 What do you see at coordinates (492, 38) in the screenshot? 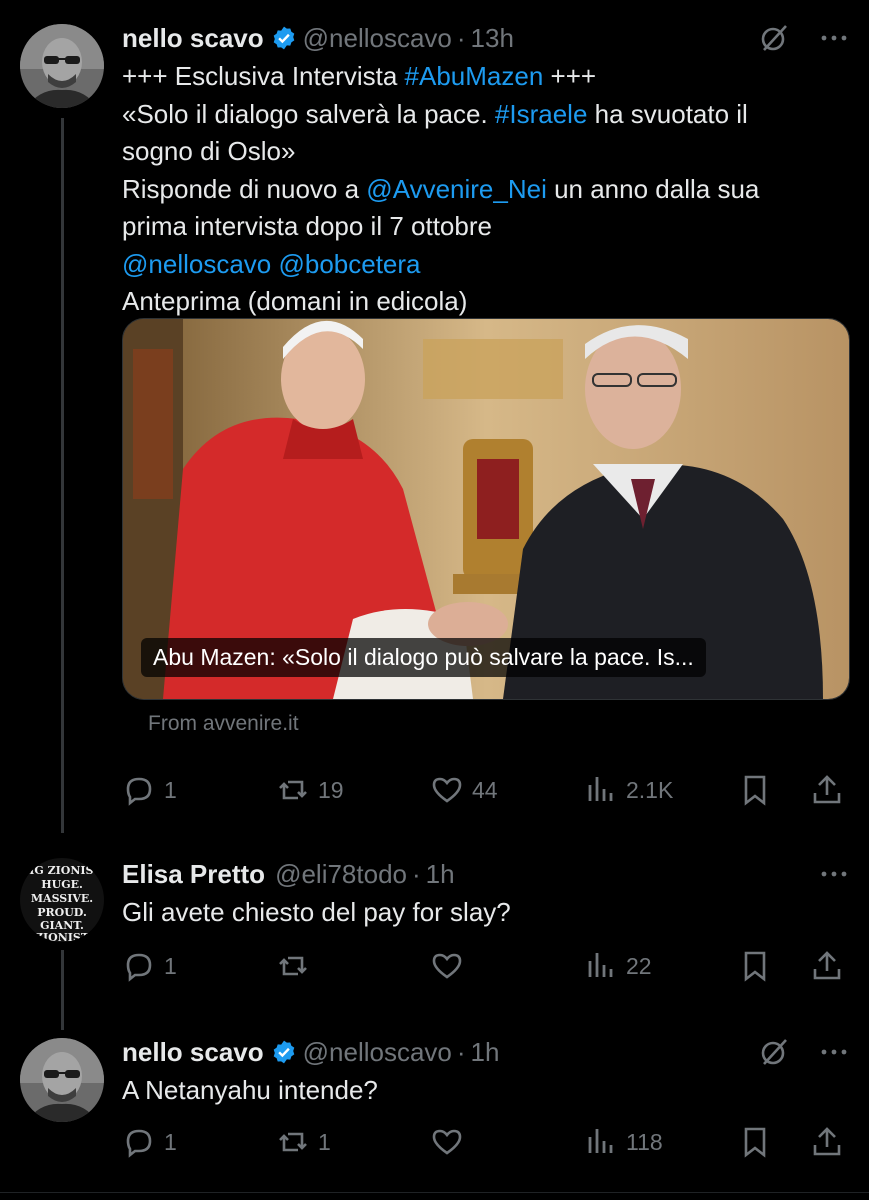
I see `timestamp: 13h` at bounding box center [492, 38].